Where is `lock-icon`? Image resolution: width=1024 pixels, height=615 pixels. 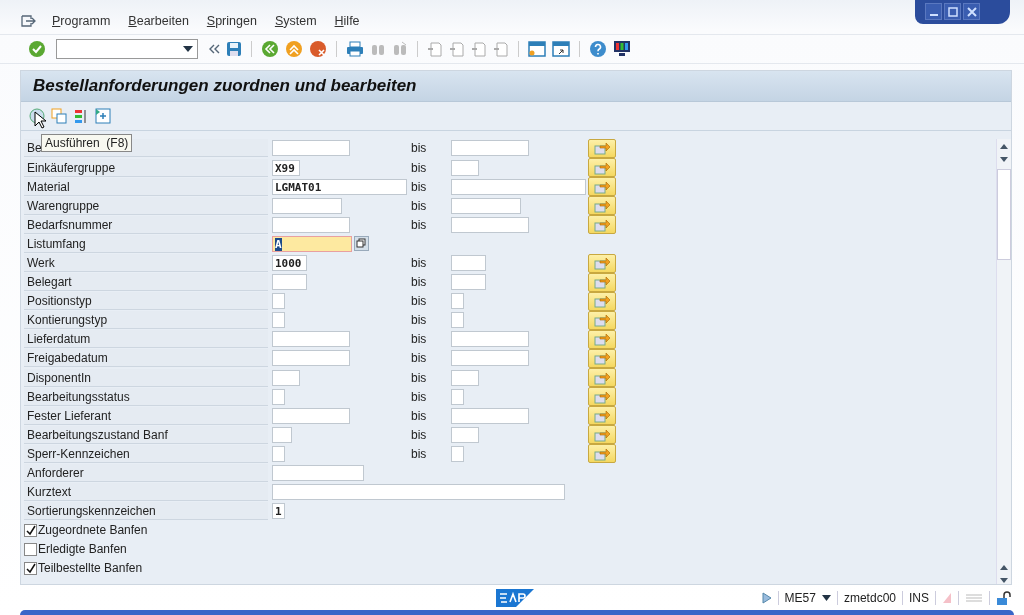
lock-icon is located at coordinates (1004, 597).